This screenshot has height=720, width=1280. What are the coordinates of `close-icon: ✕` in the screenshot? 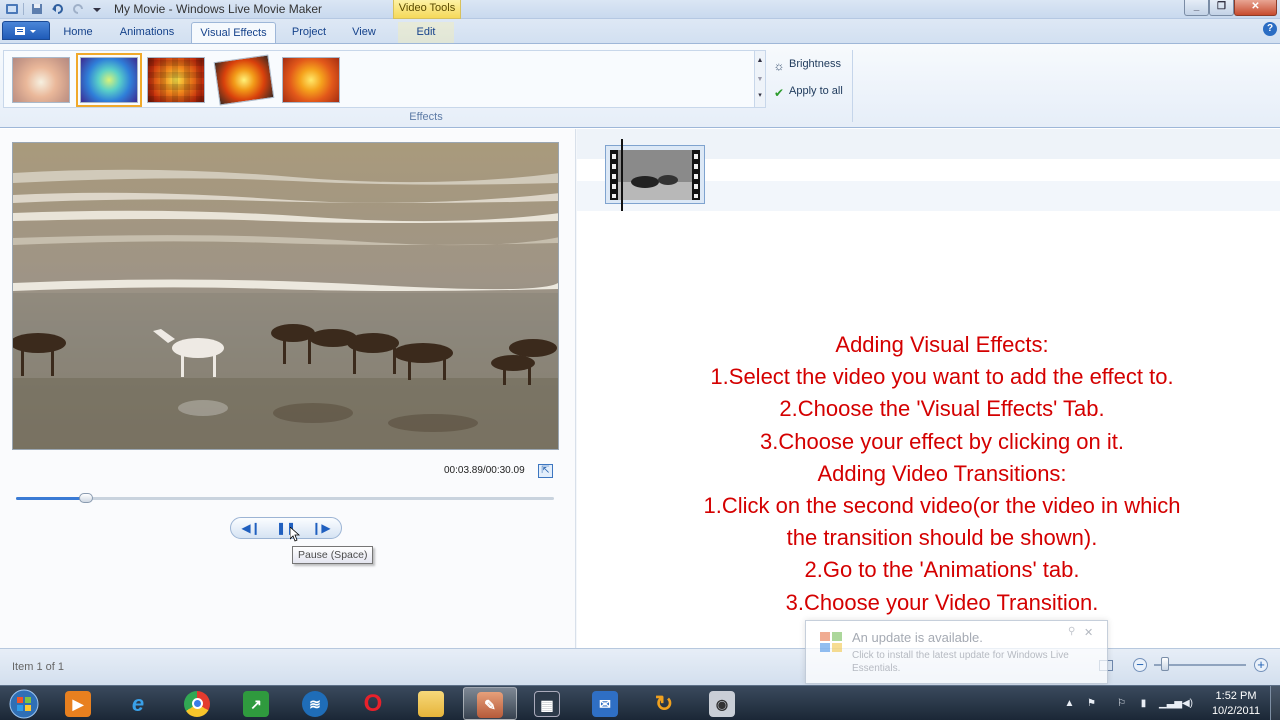 It's located at (1088, 632).